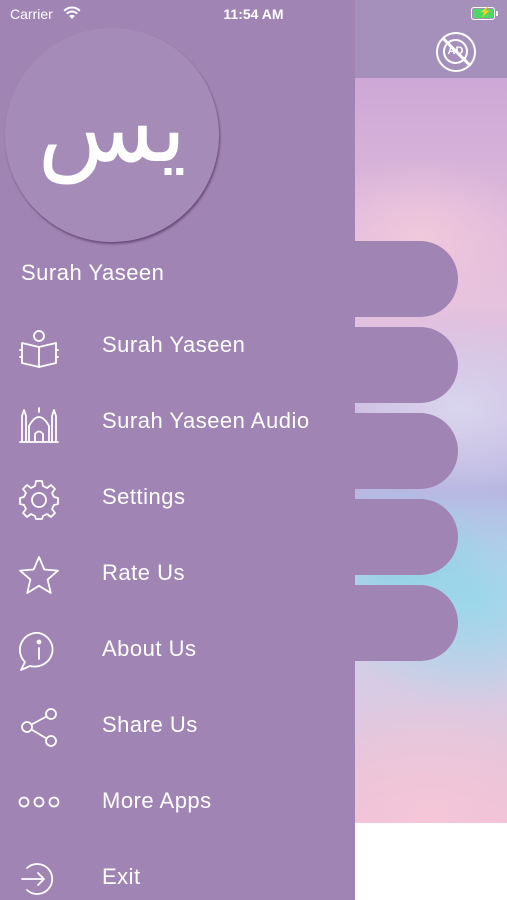  Describe the element at coordinates (37, 879) in the screenshot. I see `exit-icon` at that location.